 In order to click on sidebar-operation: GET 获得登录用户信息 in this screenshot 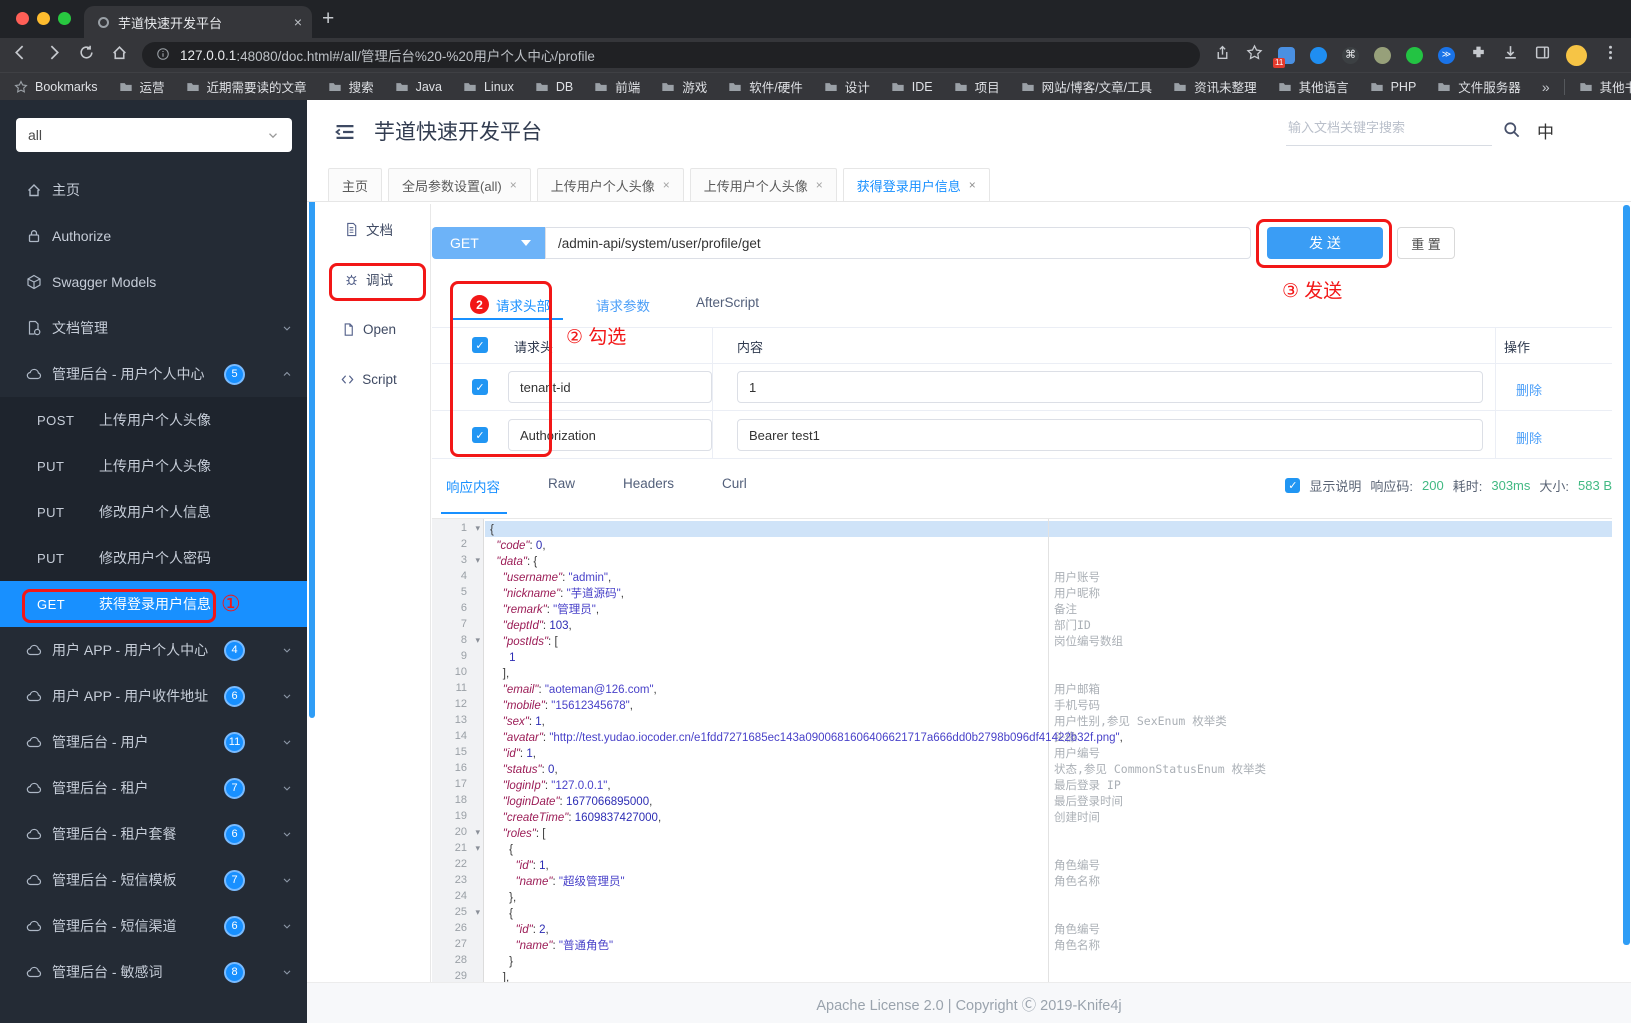, I will do `click(153, 604)`.